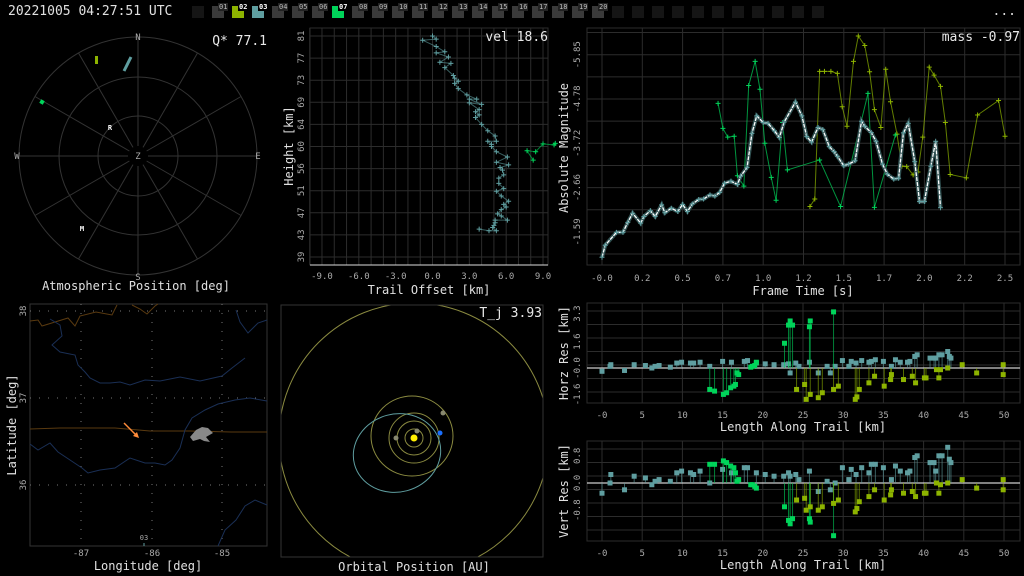 The height and width of the screenshot is (576, 1024). Describe the element at coordinates (1005, 279) in the screenshot. I see `x-tick-label: 2.5` at that location.